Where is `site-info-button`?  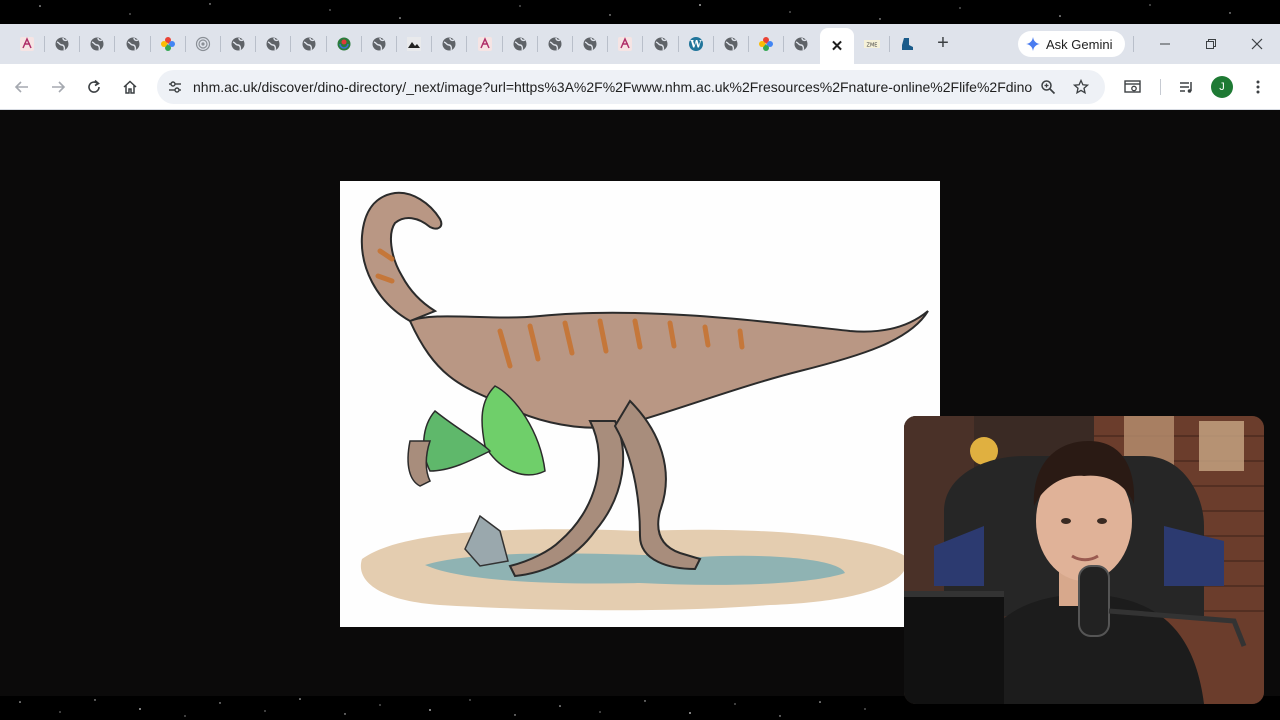 site-info-button is located at coordinates (175, 87).